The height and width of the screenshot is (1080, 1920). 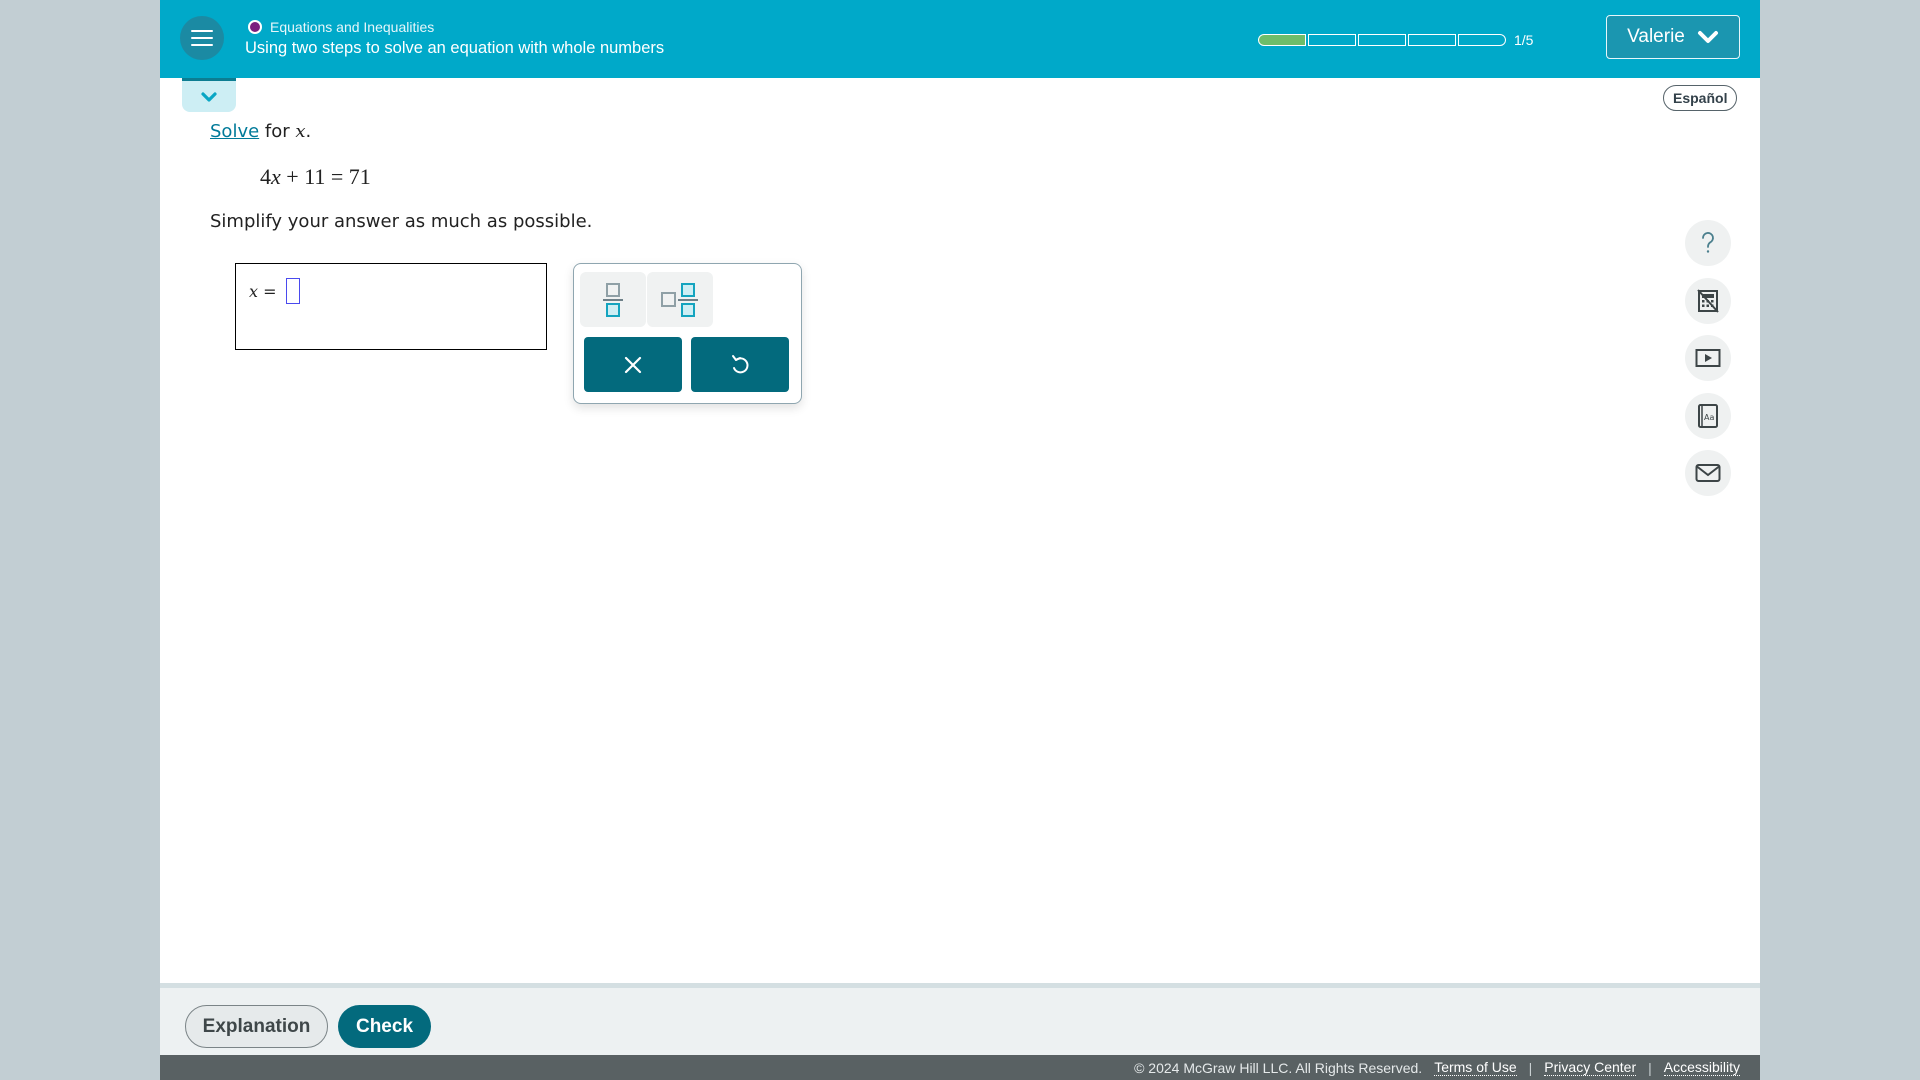 I want to click on calculator-disabled-icon, so click(x=1708, y=301).